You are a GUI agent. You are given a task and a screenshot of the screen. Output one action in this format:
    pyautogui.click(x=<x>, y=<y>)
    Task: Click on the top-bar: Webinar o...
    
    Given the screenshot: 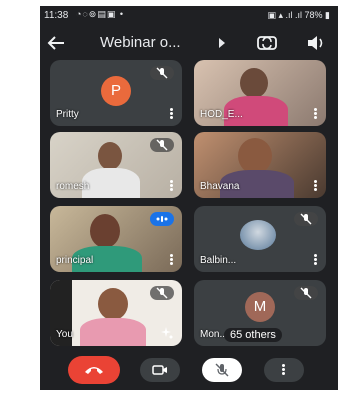 What is the action you would take?
    pyautogui.click(x=189, y=43)
    